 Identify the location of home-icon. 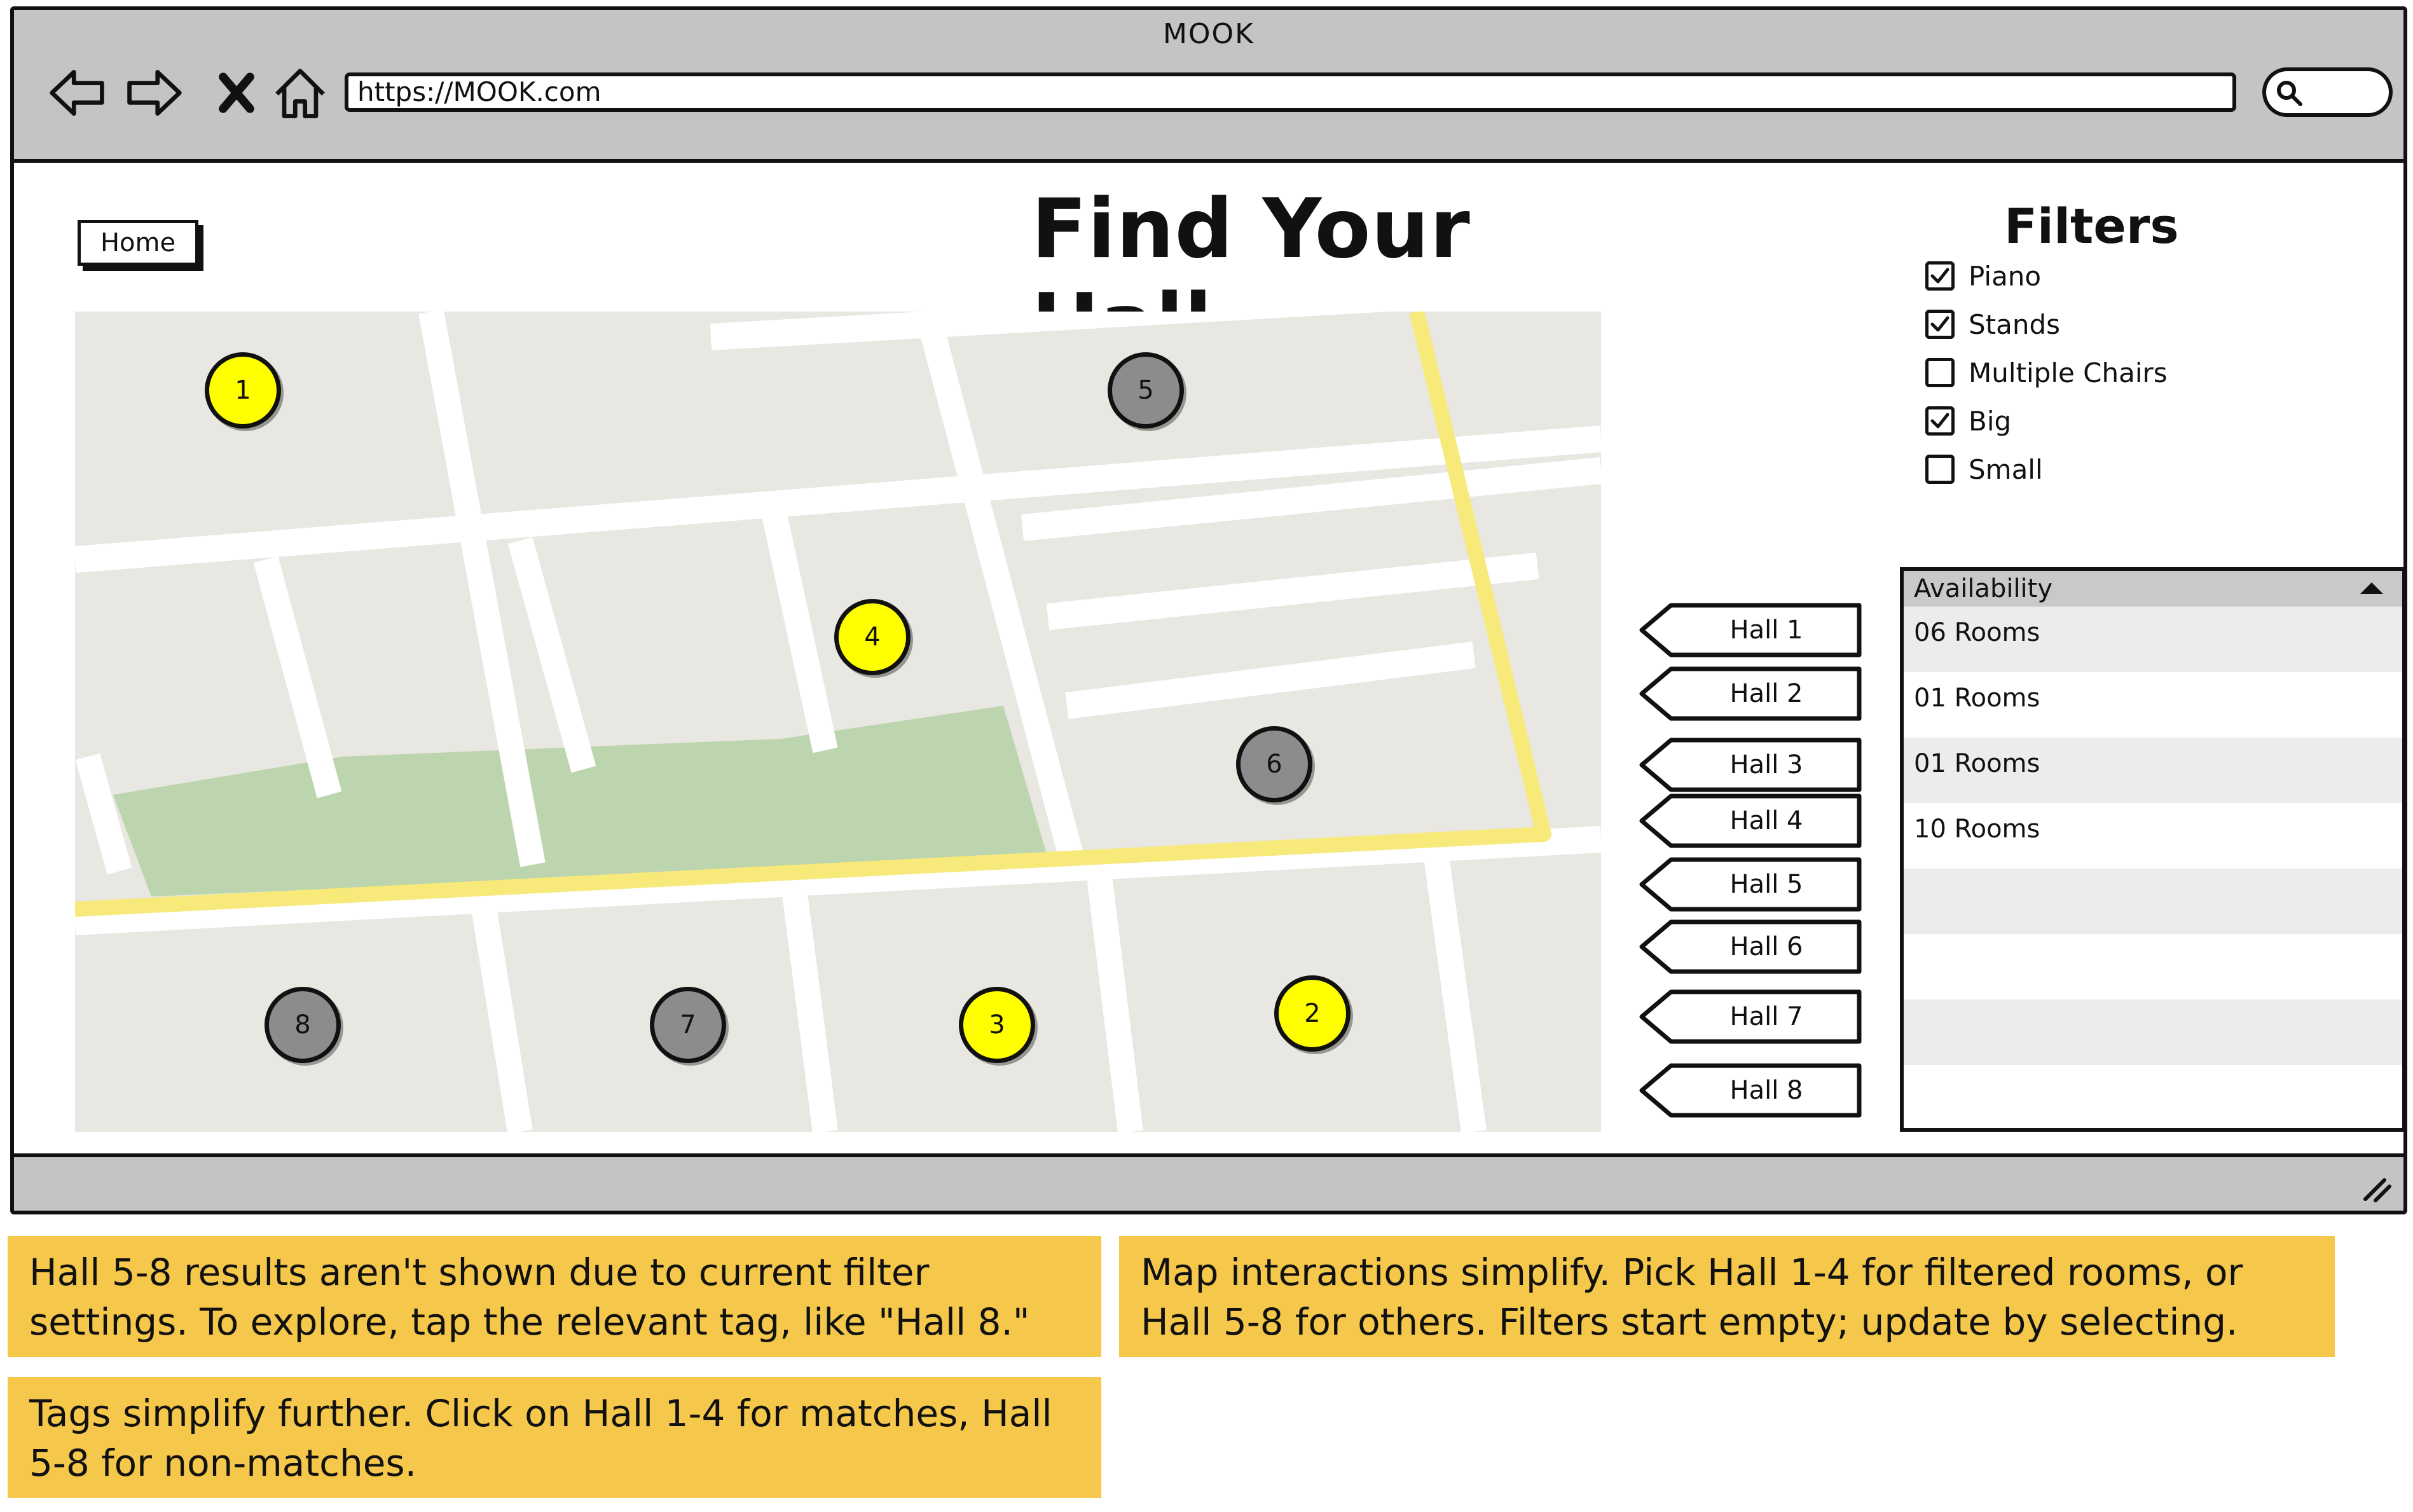
(300, 93).